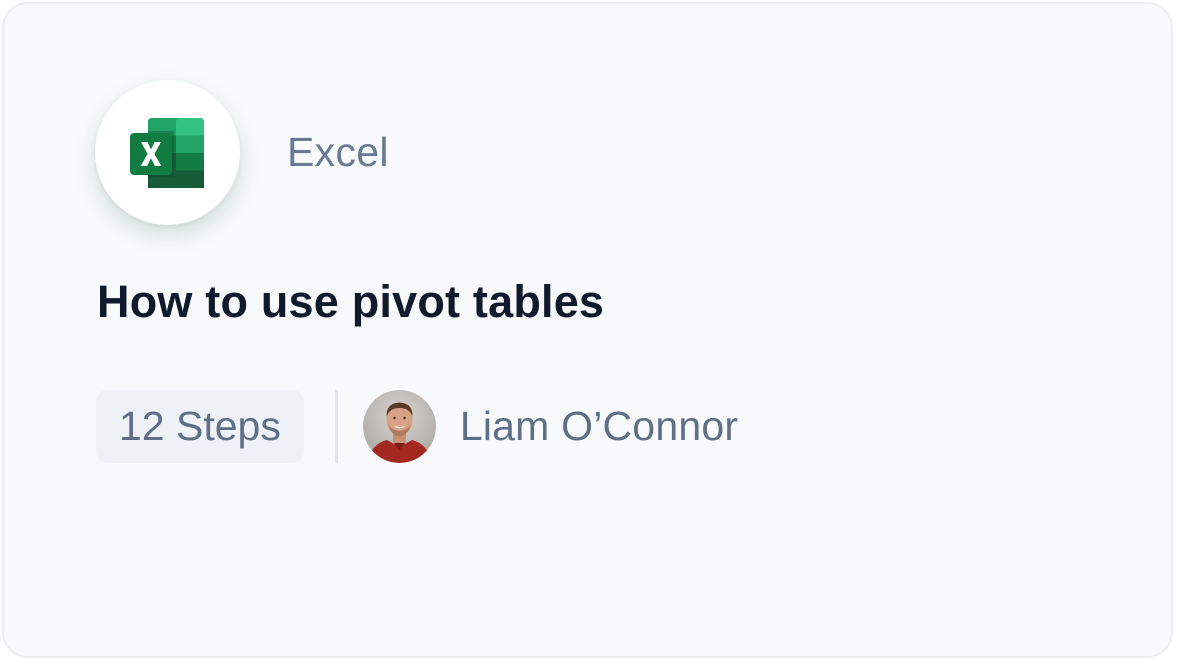  I want to click on app-badge, so click(167, 152).